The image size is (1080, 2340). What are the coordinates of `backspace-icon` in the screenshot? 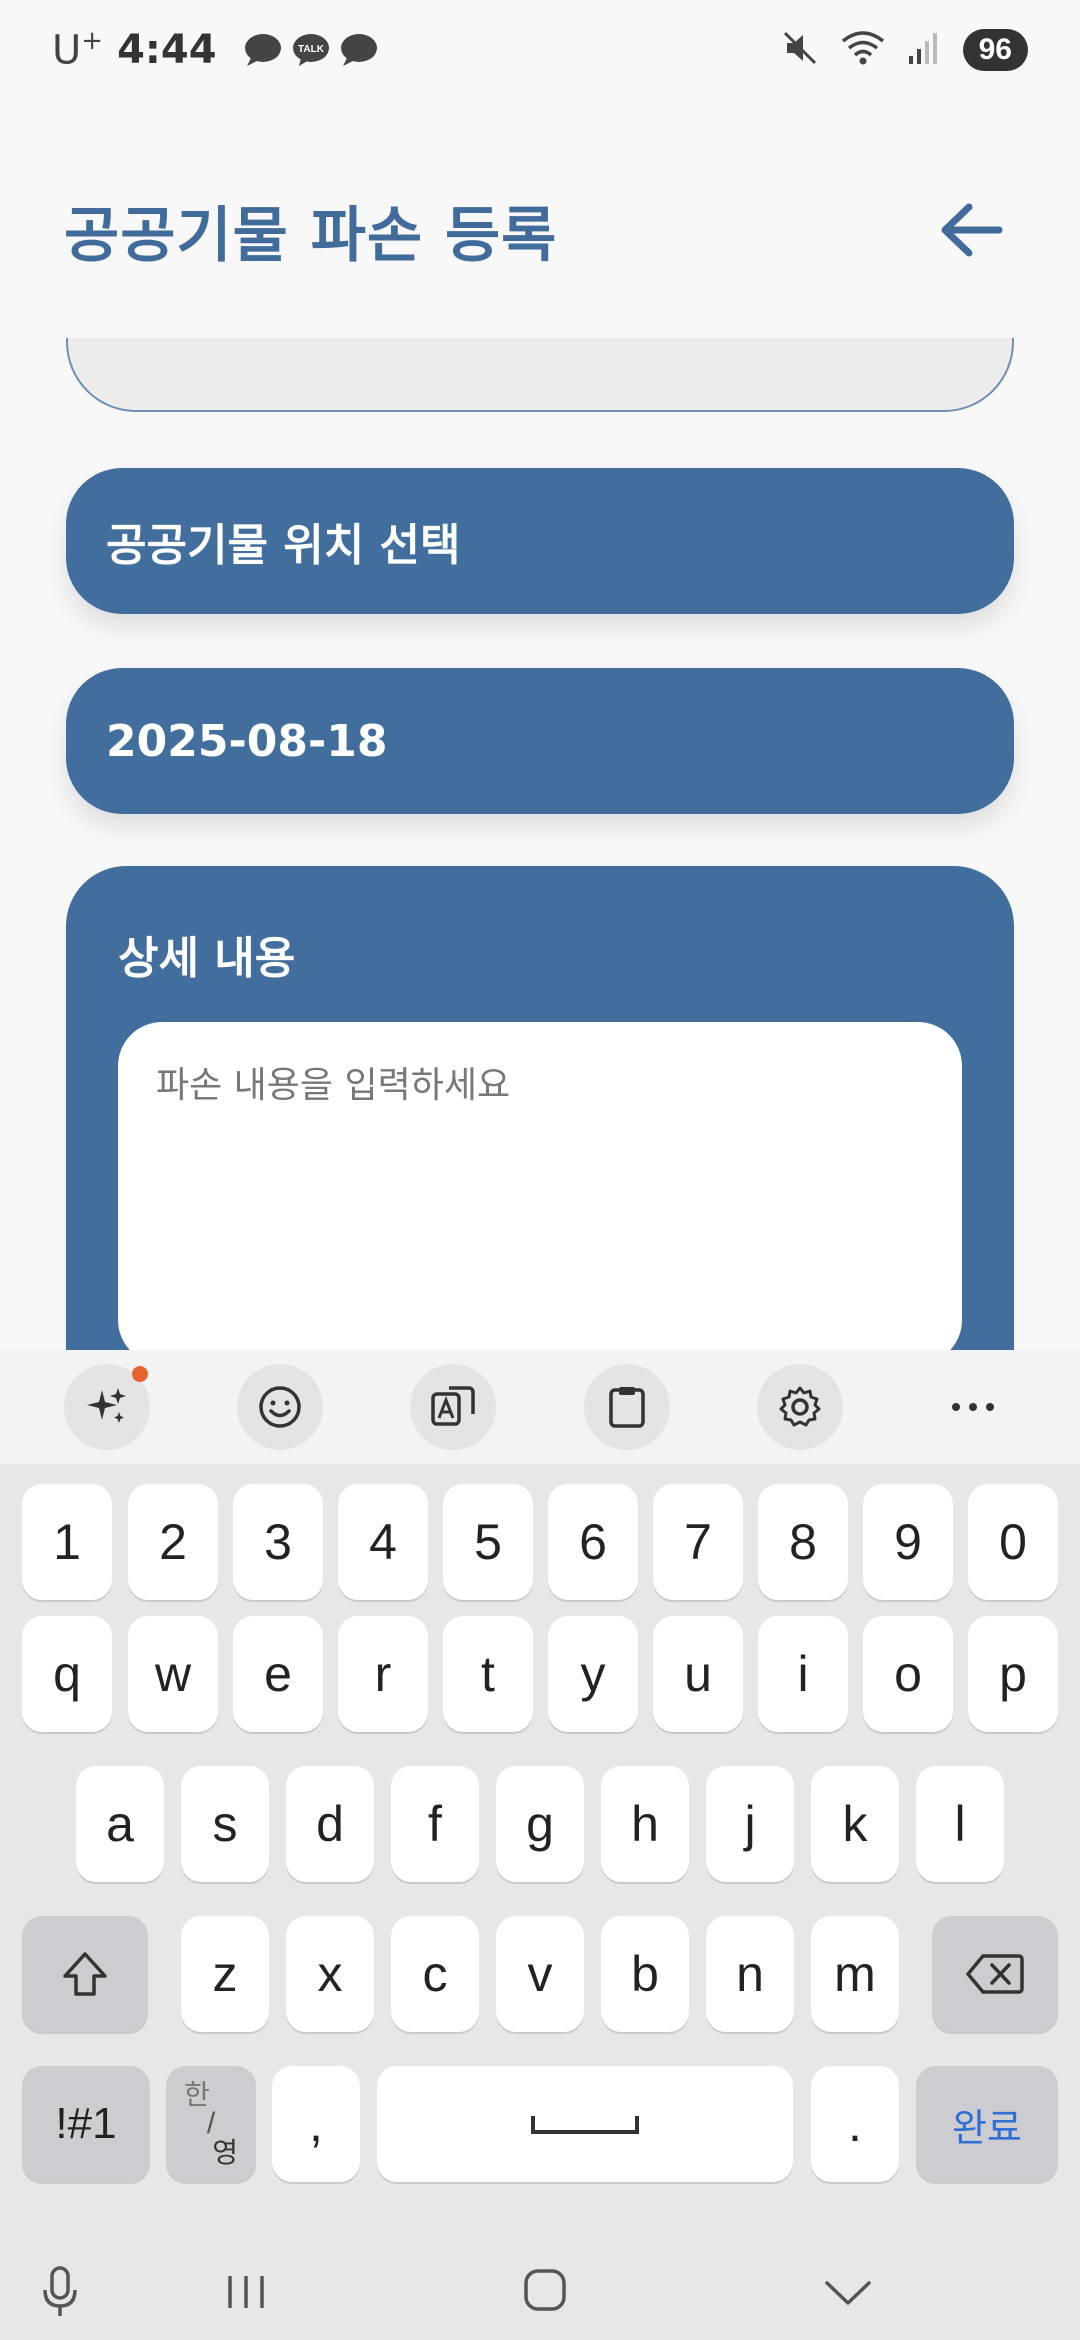 It's located at (995, 1974).